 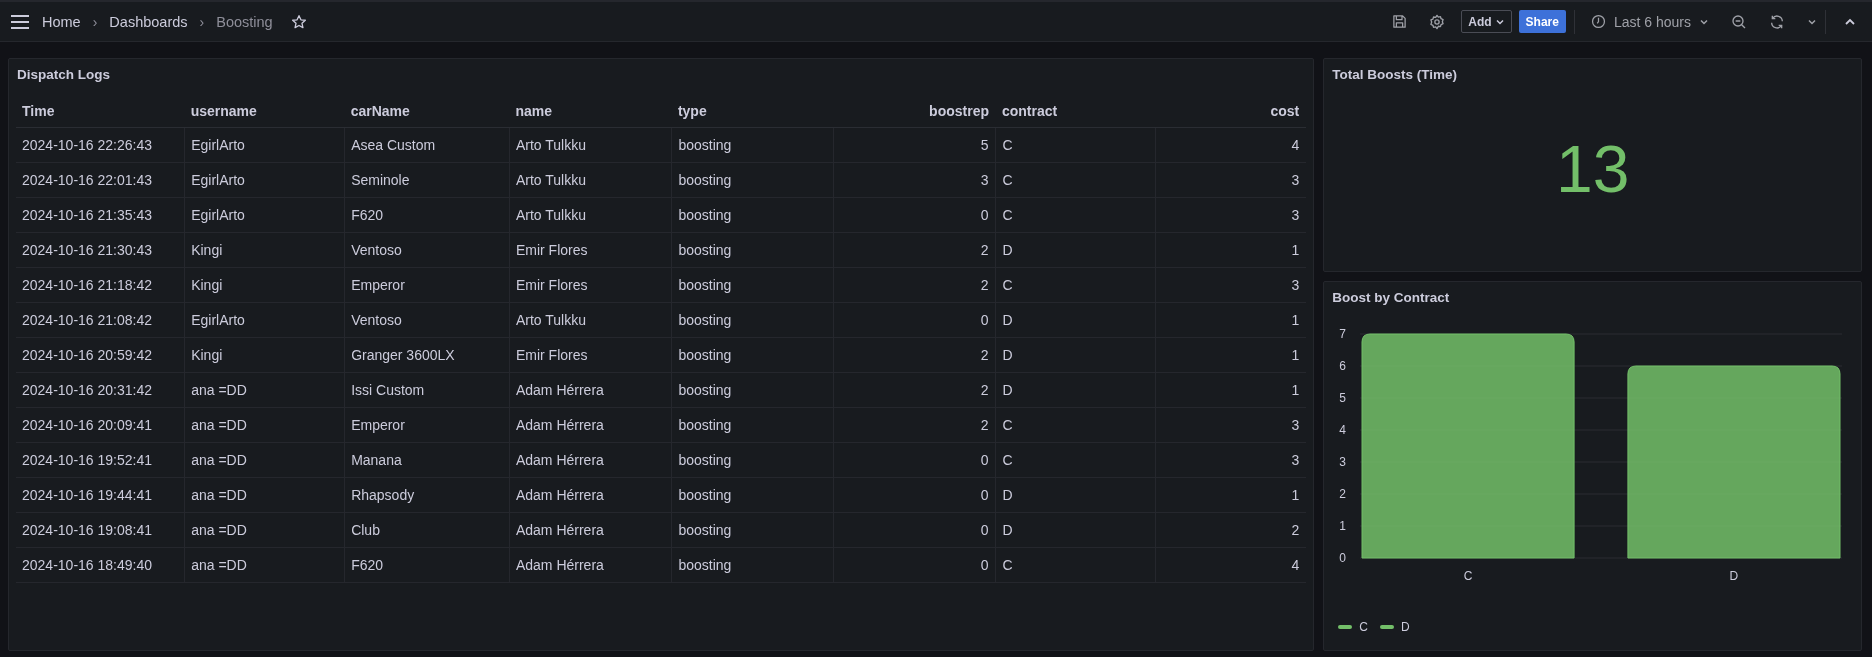 I want to click on column-header: username, so click(x=264, y=111).